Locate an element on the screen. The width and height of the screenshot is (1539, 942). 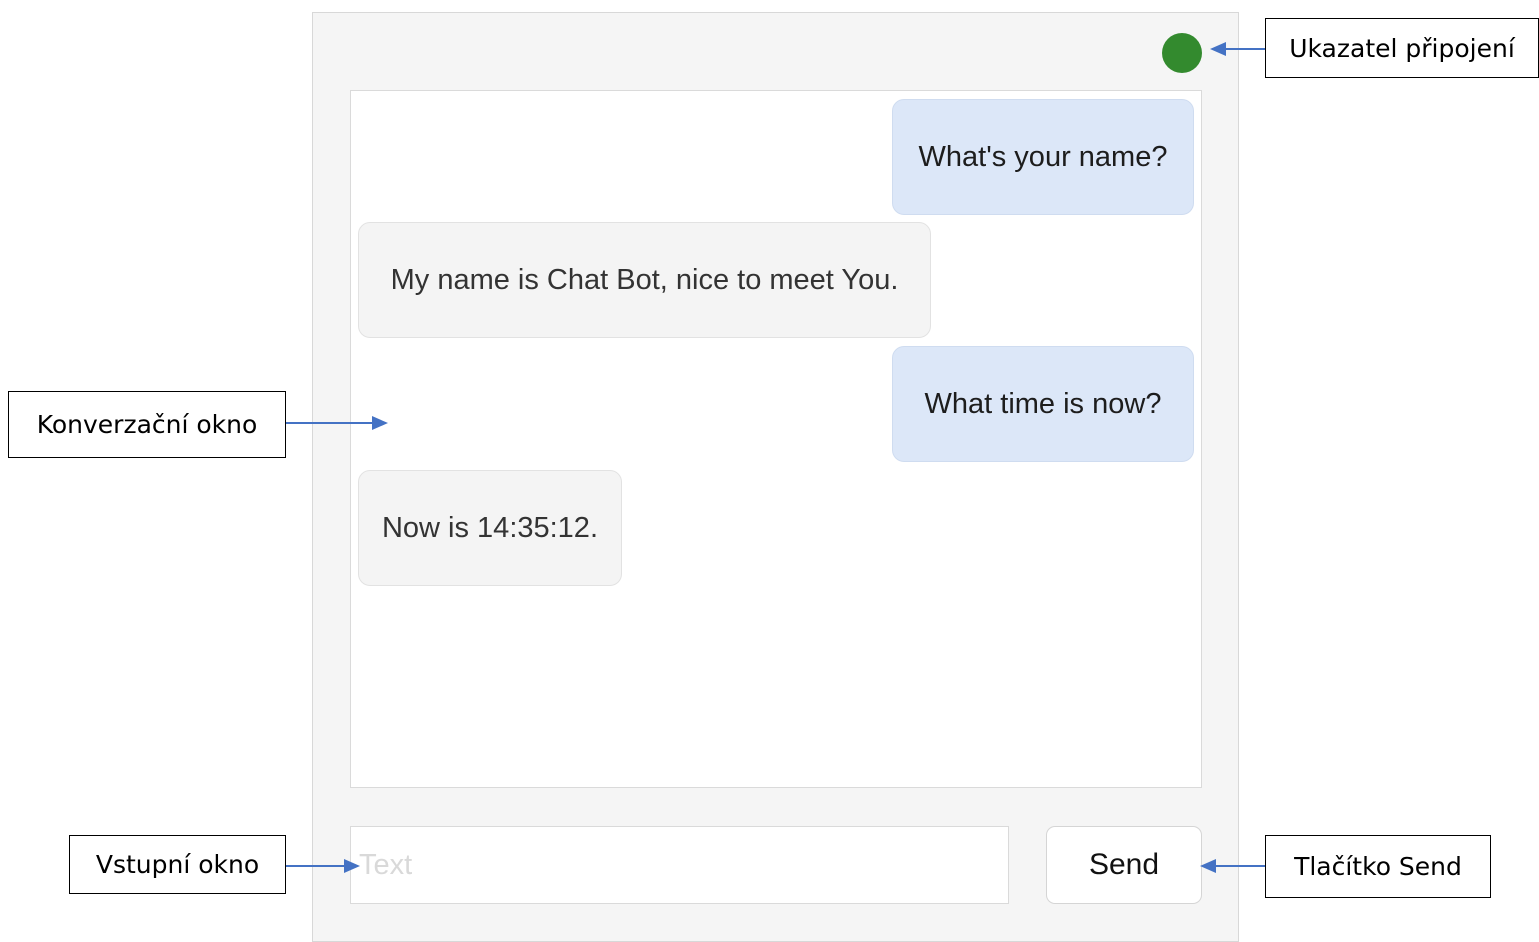
callout-send-button: Tlačítko Send is located at coordinates (1378, 866).